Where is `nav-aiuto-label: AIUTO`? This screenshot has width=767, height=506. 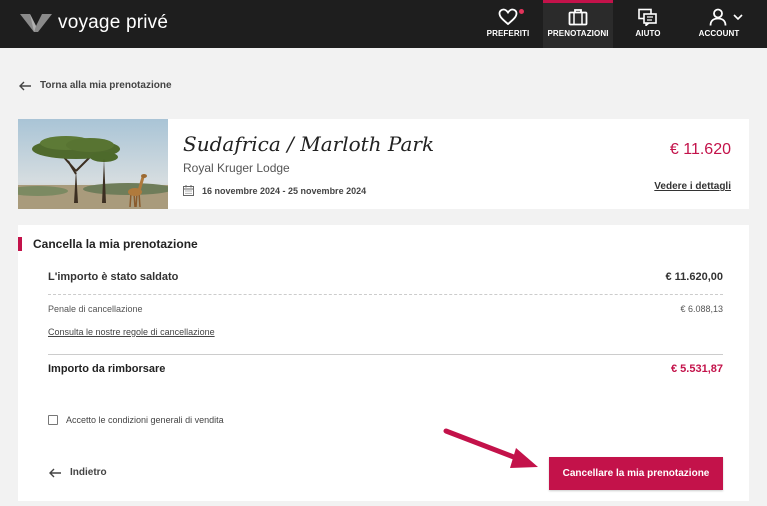 nav-aiuto-label: AIUTO is located at coordinates (648, 33).